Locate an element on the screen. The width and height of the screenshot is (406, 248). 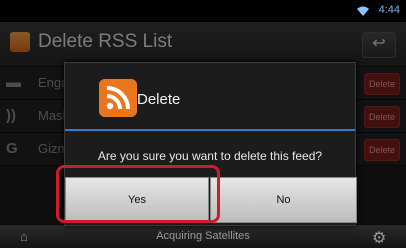
gps-status: Acquiring Satellites is located at coordinates (203, 236).